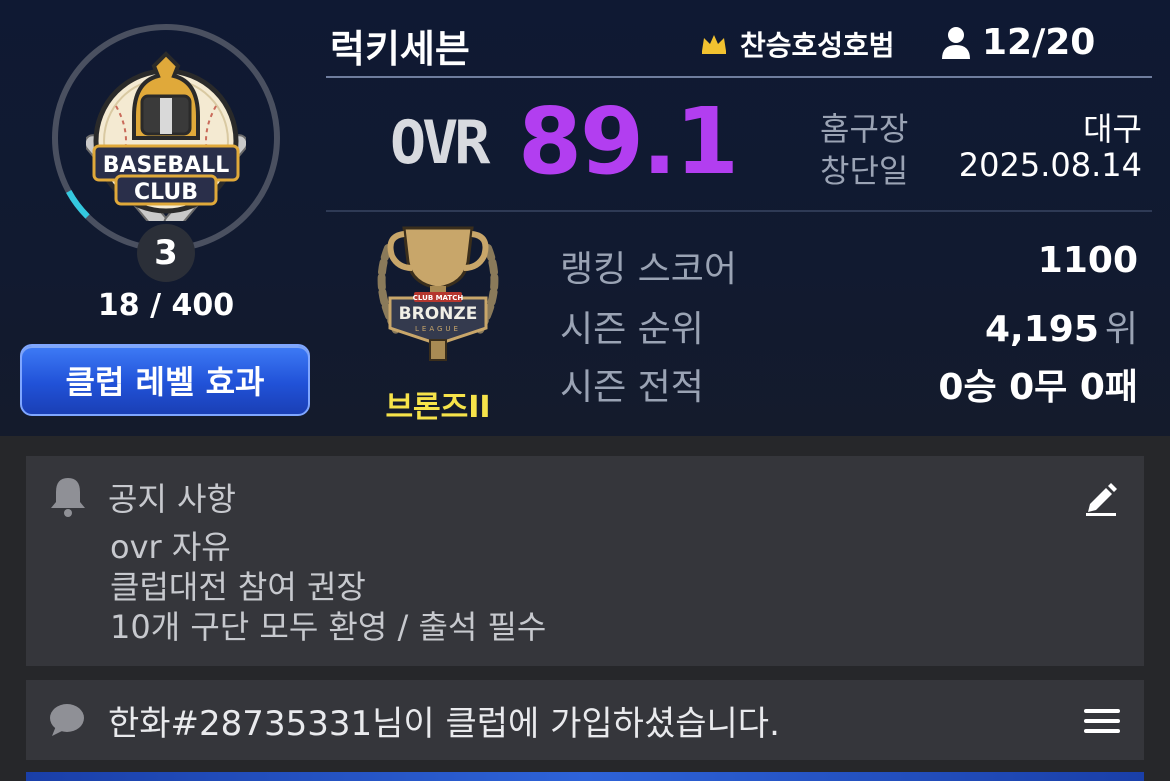 The height and width of the screenshot is (781, 1170). I want to click on club-emblem: BASEBALL CLUB, so click(166, 136).